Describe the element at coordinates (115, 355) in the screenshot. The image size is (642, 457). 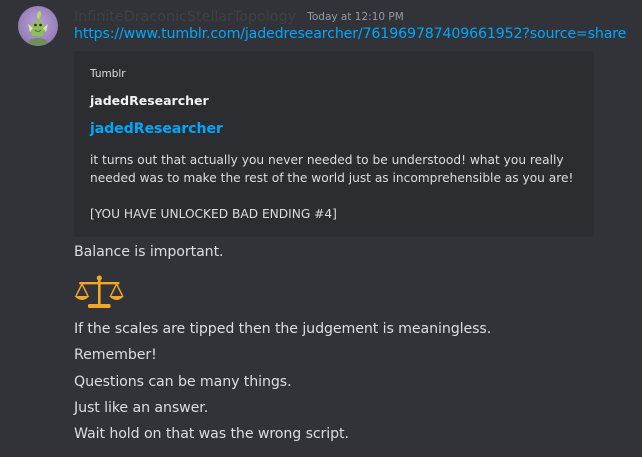
I see `message-line: Remember!` at that location.